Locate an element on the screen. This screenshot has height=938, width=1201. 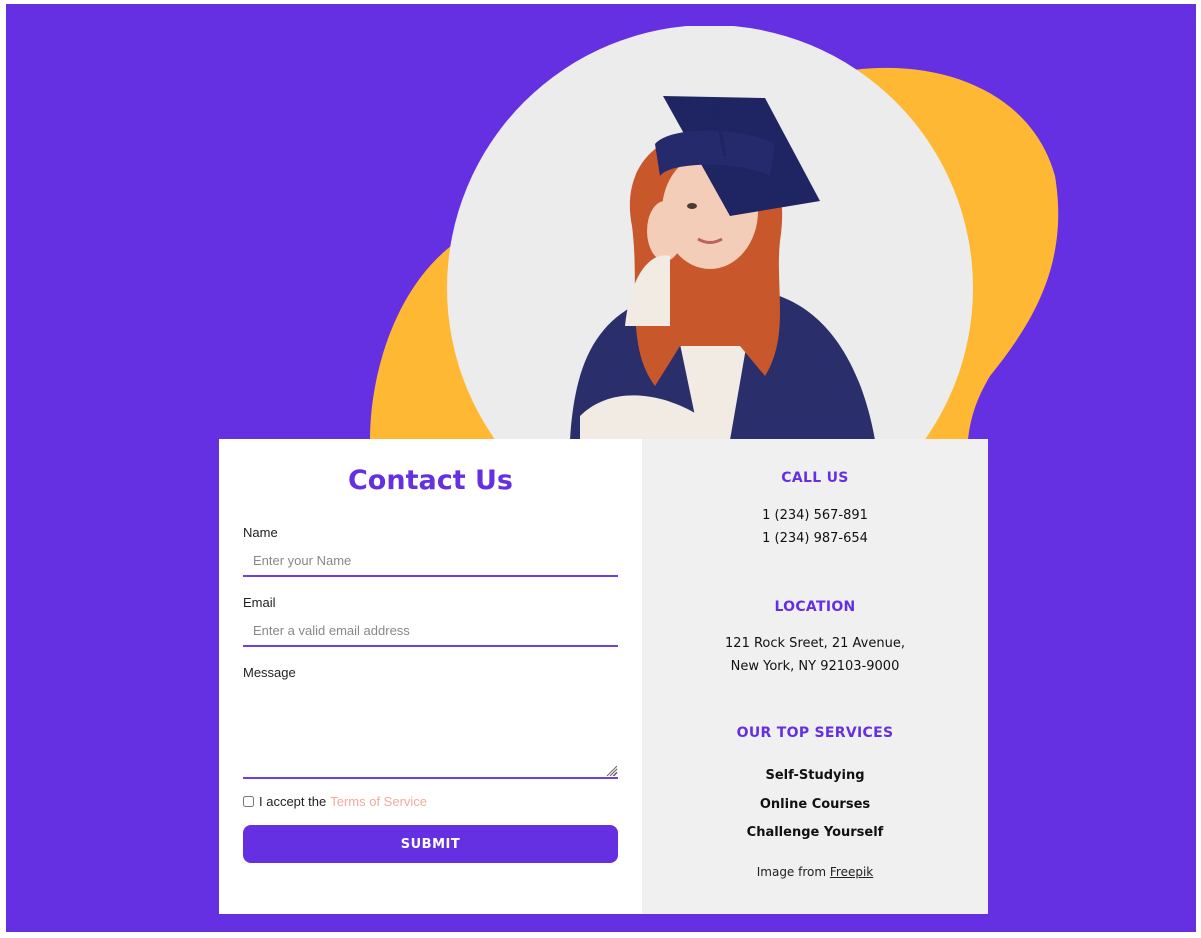
terms-row: I accept the Terms of Service is located at coordinates (335, 801).